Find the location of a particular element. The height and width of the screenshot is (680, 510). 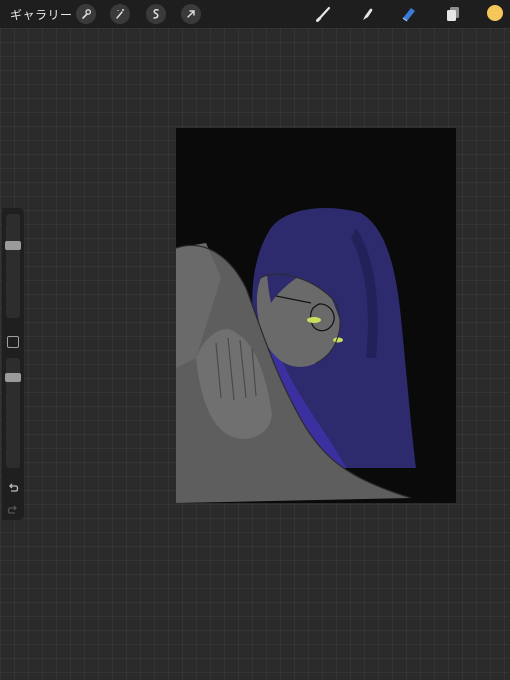

actions-button is located at coordinates (86, 14).